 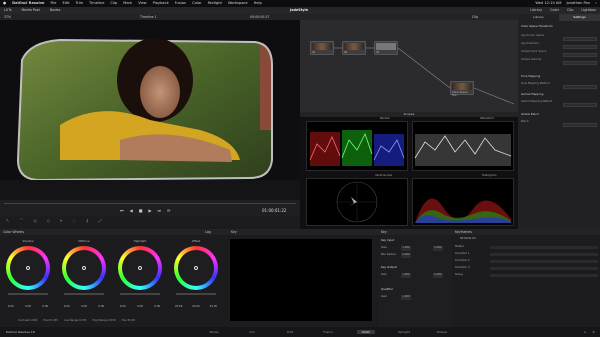 I want to click on settings-icon: ⚙, so click(x=593, y=332).